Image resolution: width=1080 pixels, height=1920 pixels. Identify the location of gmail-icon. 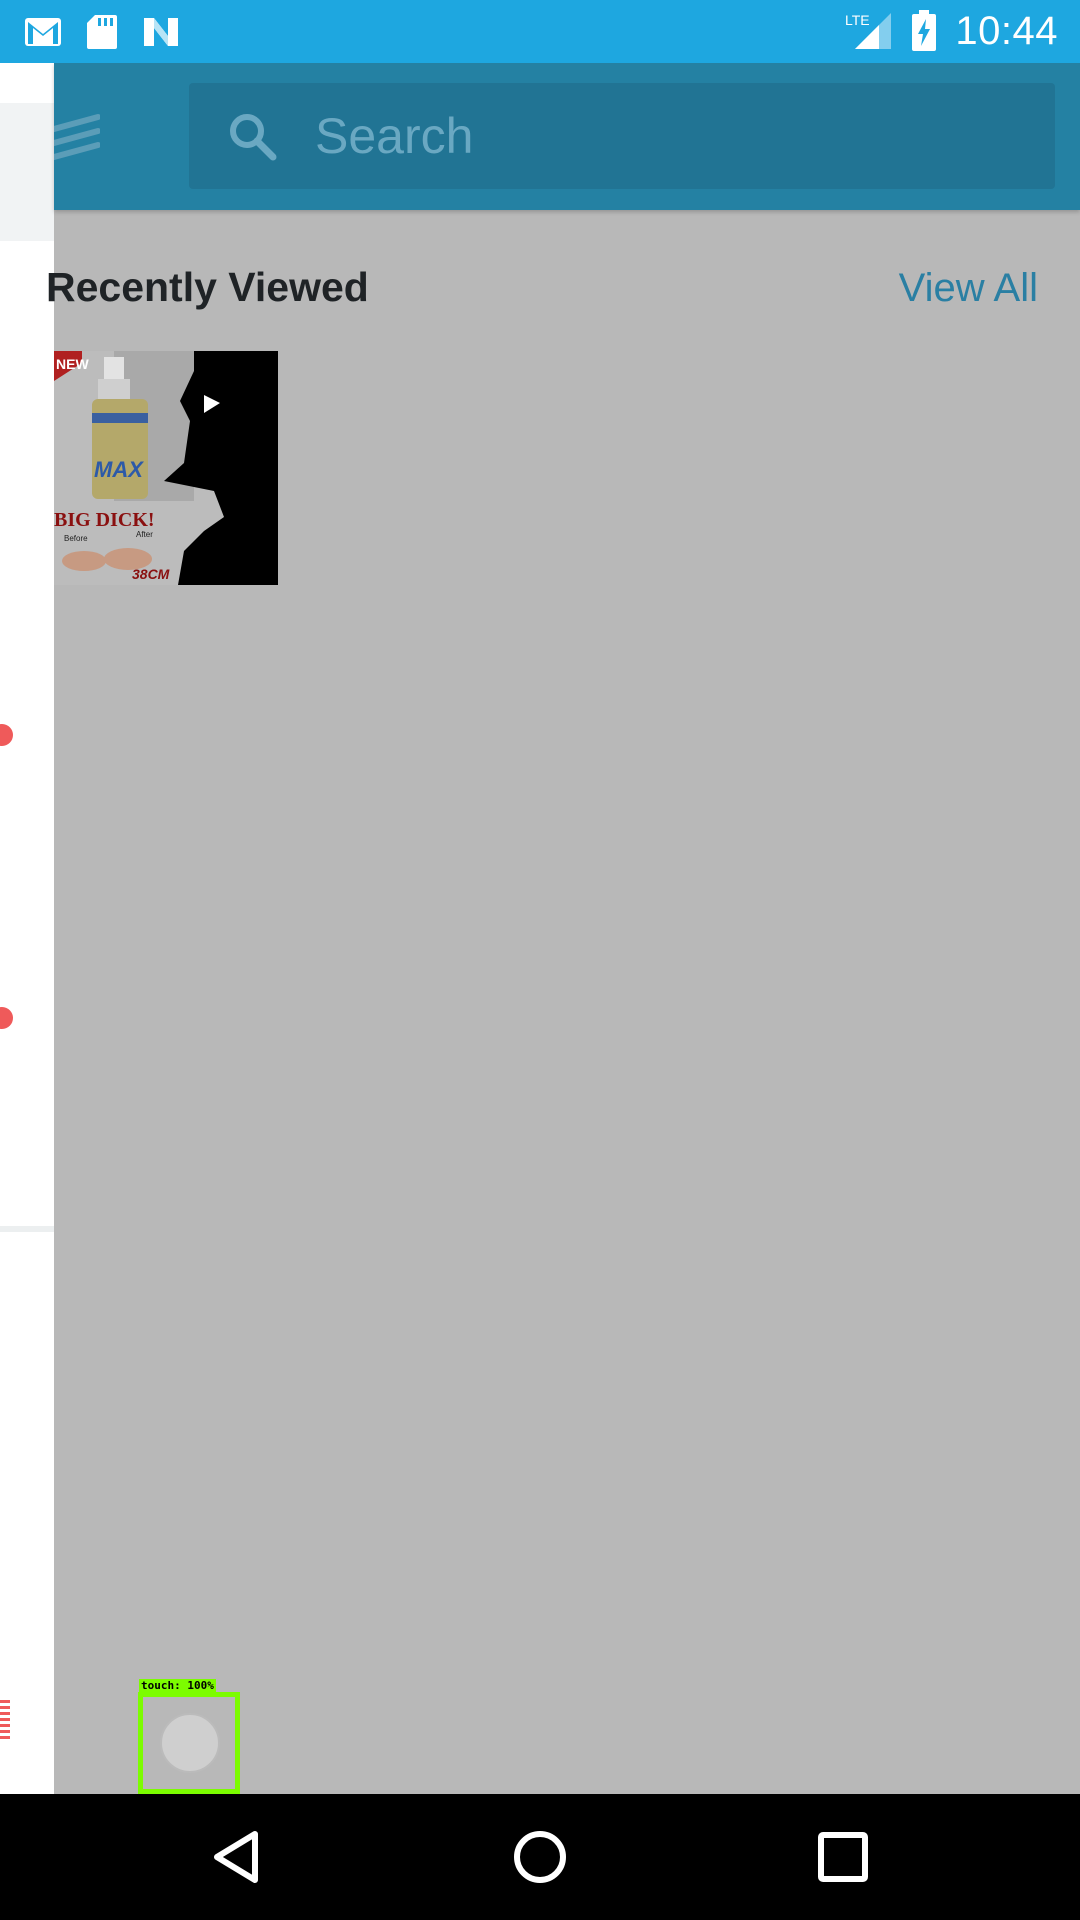
(43, 32).